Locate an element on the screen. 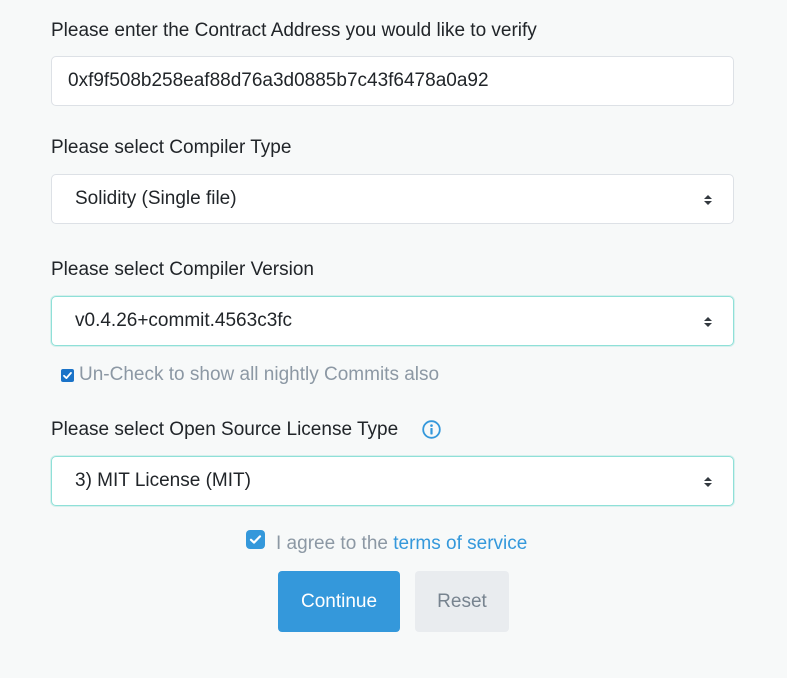  reset-button: Reset is located at coordinates (462, 601).